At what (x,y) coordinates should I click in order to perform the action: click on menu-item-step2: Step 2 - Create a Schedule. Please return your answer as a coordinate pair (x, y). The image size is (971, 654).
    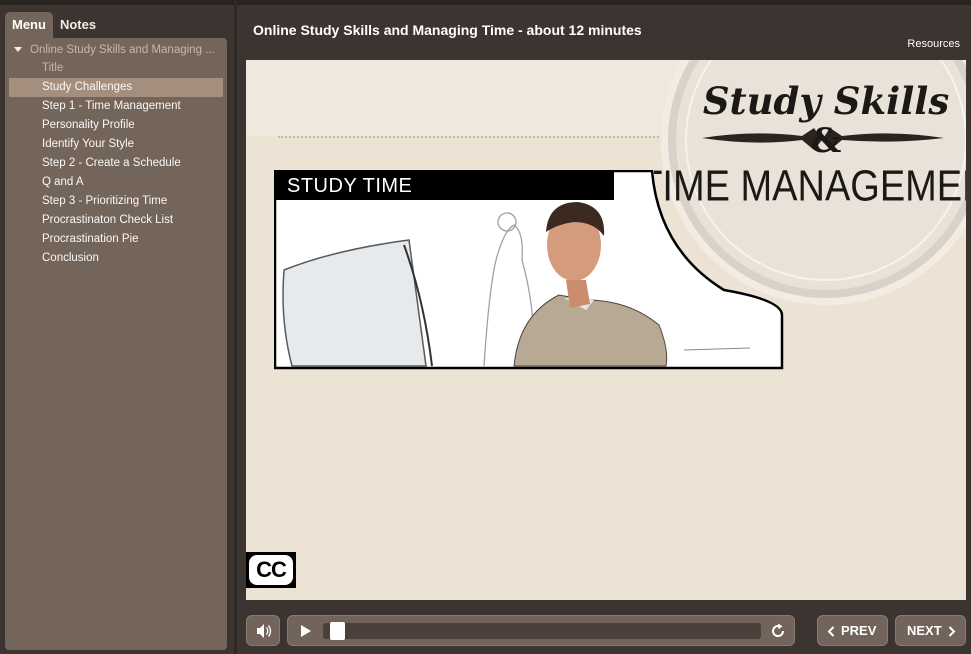
    Looking at the image, I should click on (116, 163).